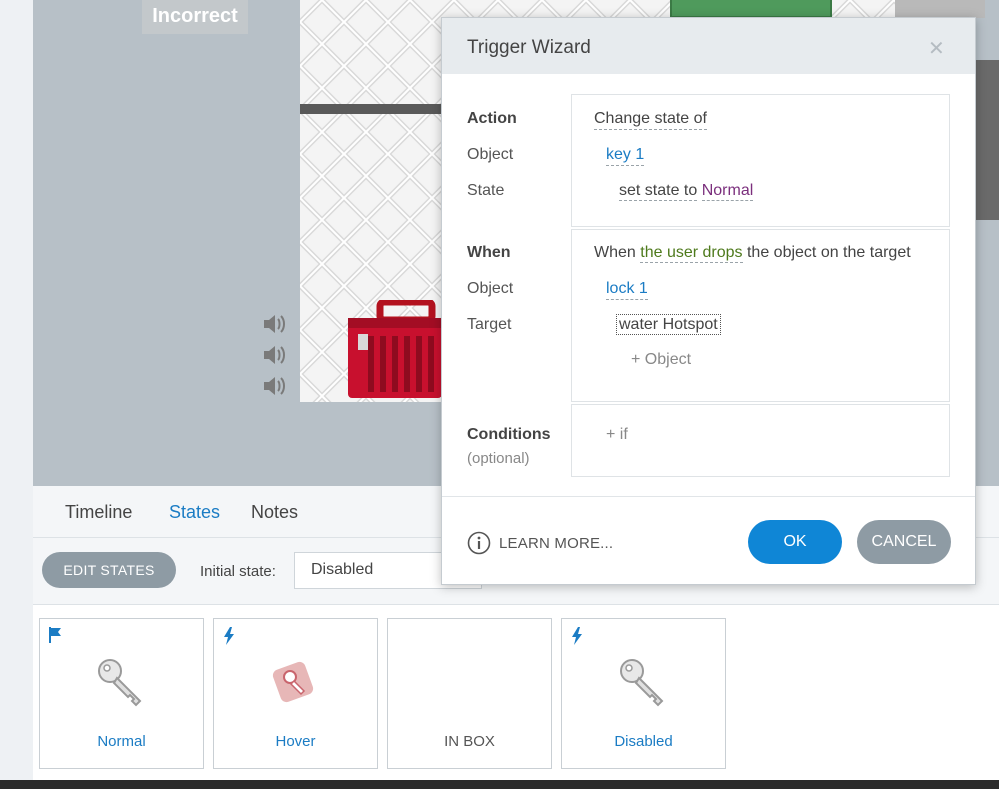 The width and height of the screenshot is (999, 789). Describe the element at coordinates (691, 253) in the screenshot. I see `event-dropdown: the user drops` at that location.